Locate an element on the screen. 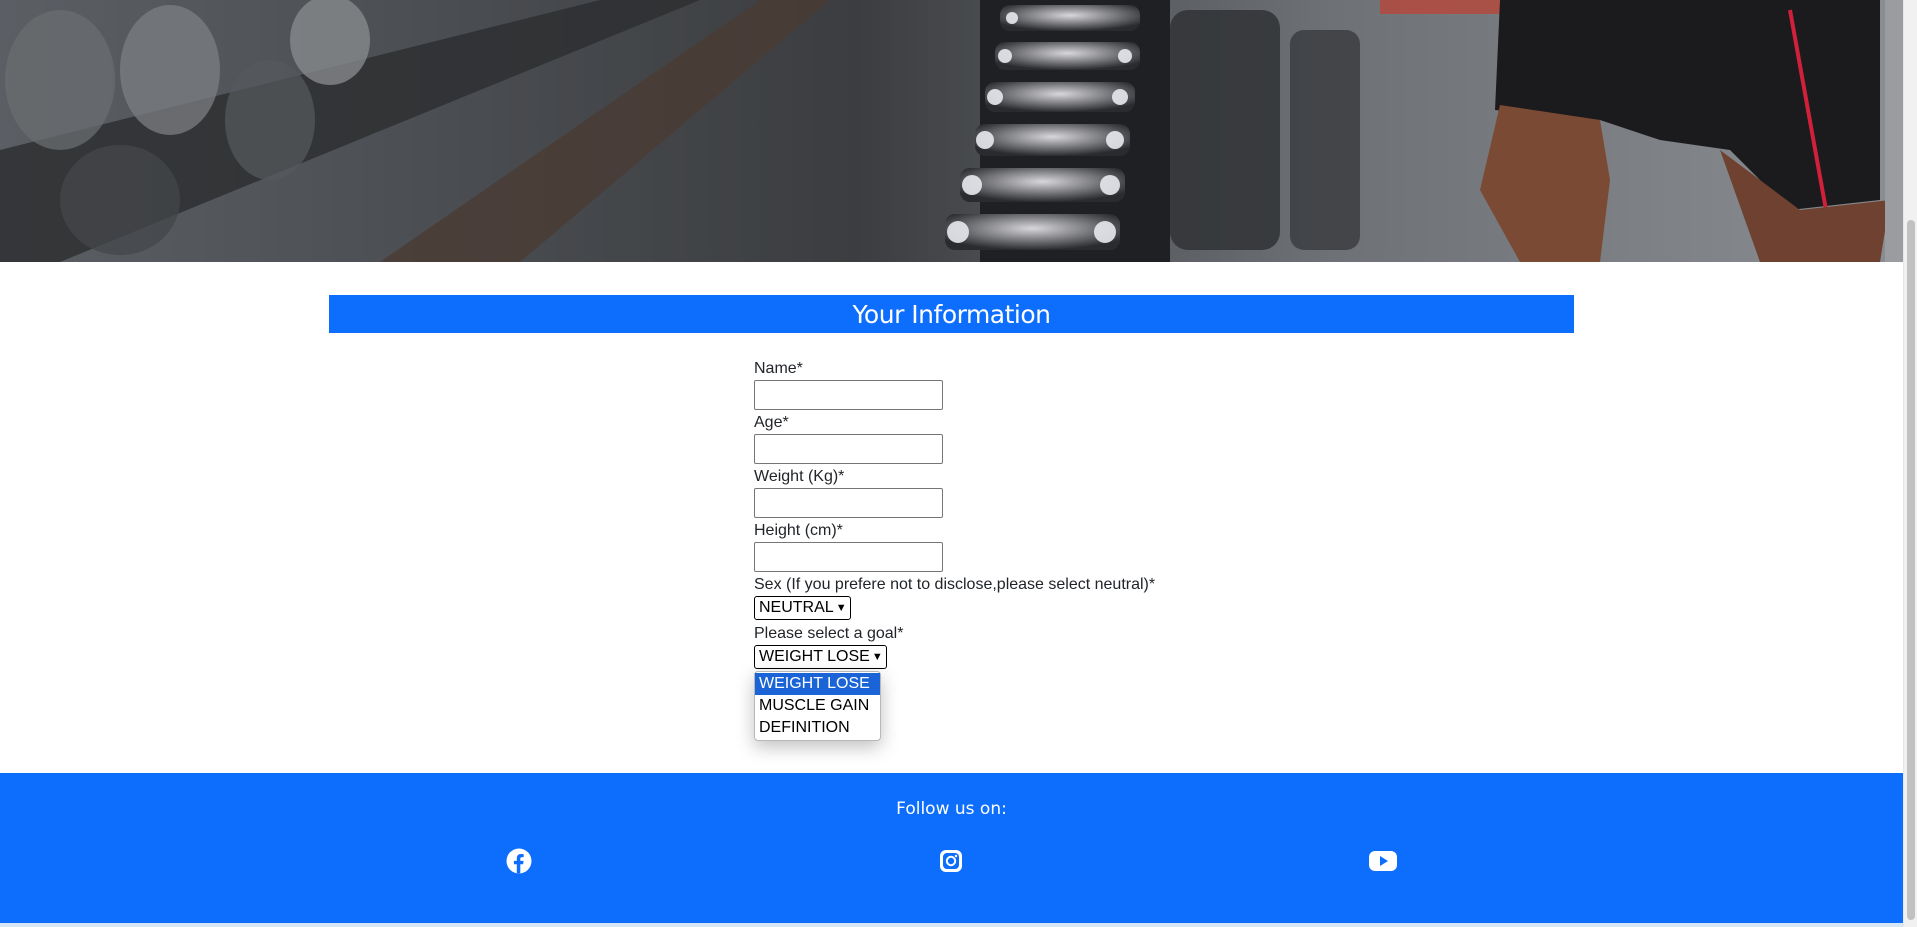 The height and width of the screenshot is (927, 1917). sex-select-value: NEUTRAL is located at coordinates (796, 607).